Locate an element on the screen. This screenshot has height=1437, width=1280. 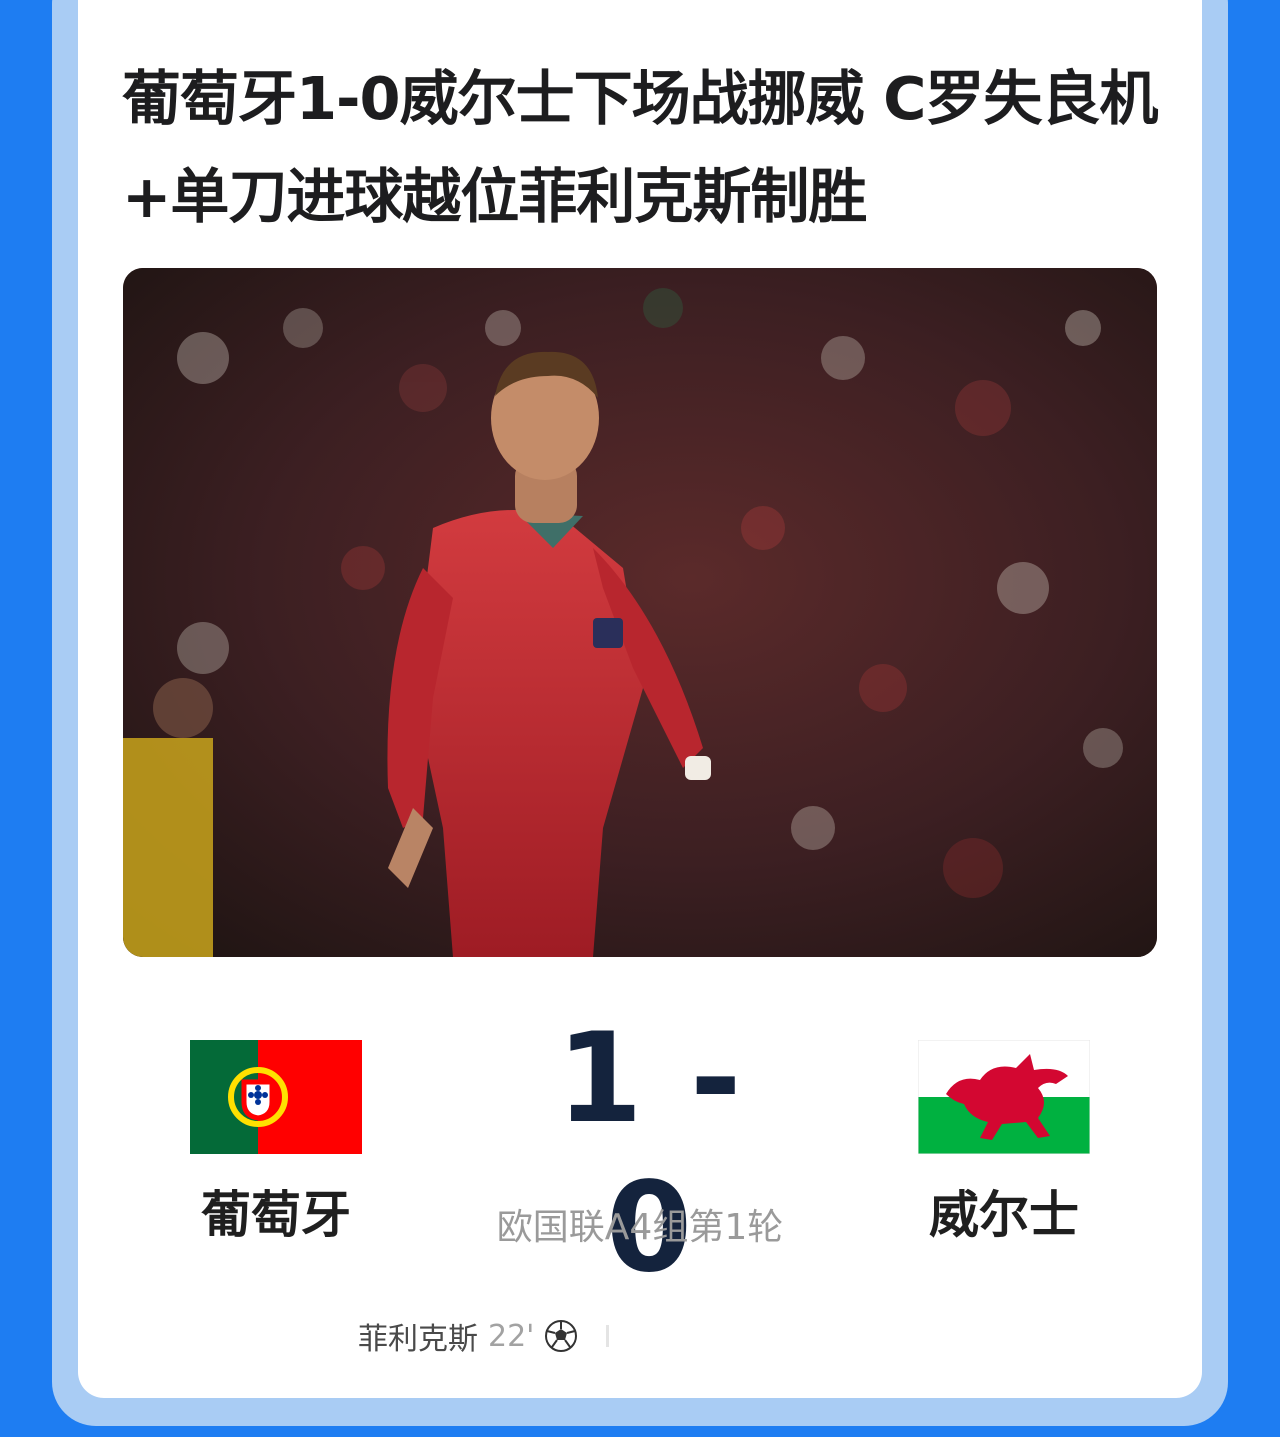
soccer-ball-icon is located at coordinates (561, 1336).